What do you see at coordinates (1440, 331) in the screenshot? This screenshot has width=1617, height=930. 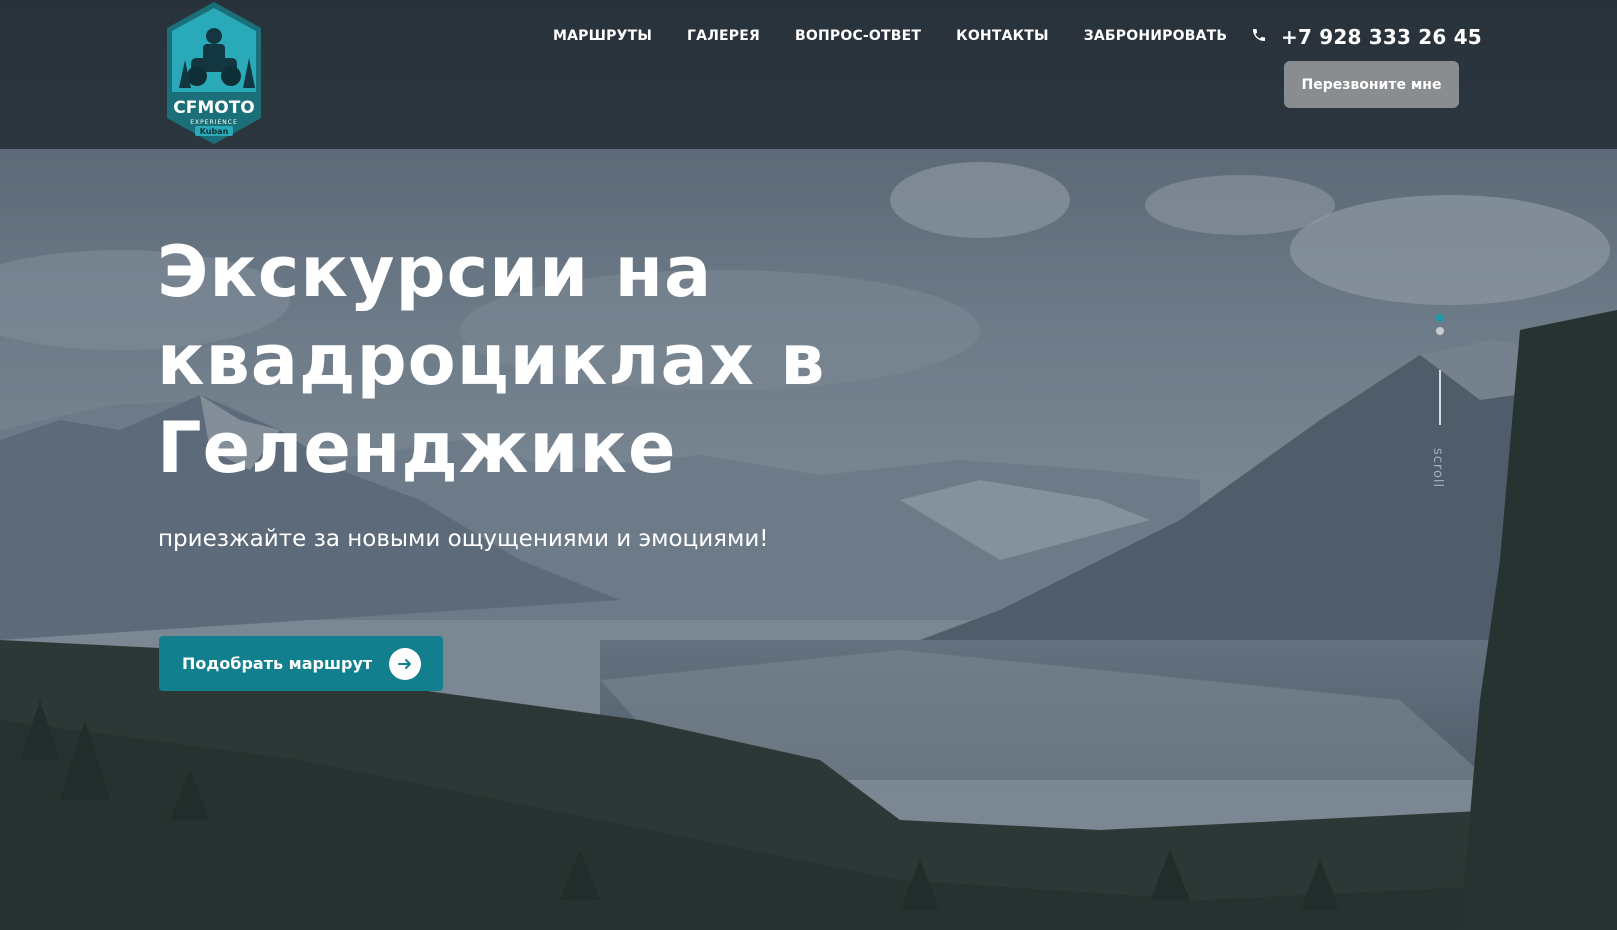 I see `slide-dot` at bounding box center [1440, 331].